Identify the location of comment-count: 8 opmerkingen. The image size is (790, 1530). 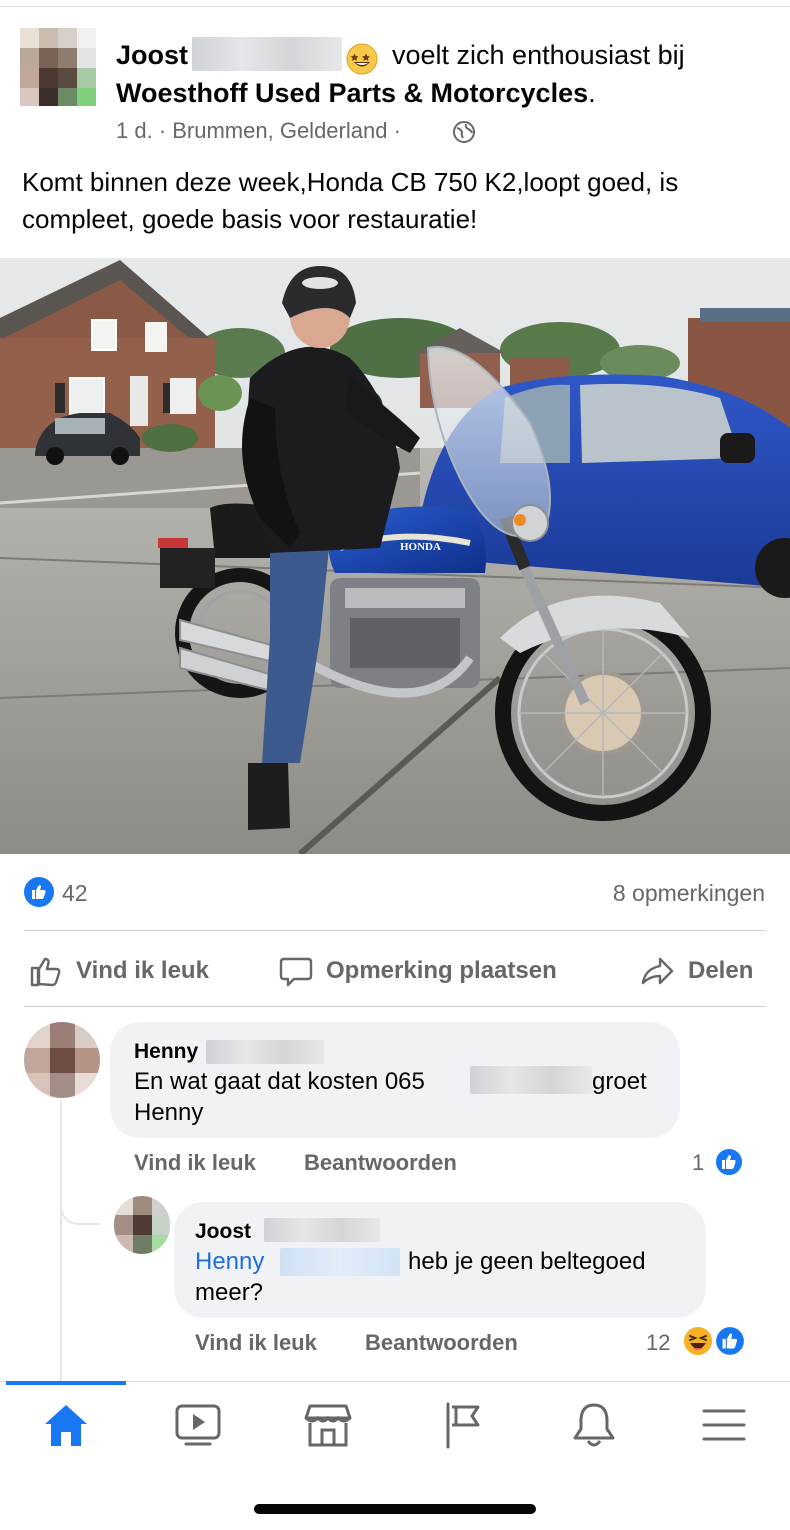
(689, 893).